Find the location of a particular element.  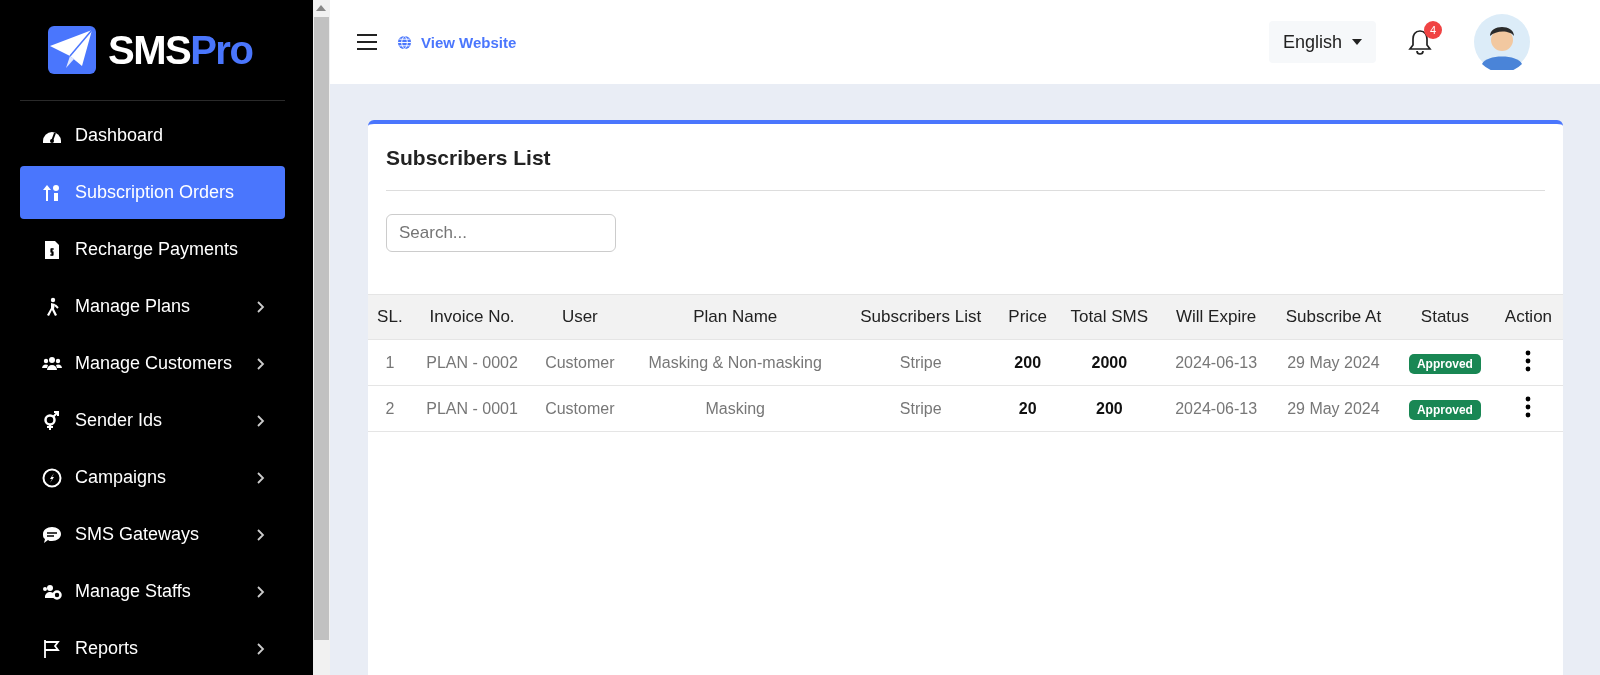

column-header: Status is located at coordinates (1445, 317).